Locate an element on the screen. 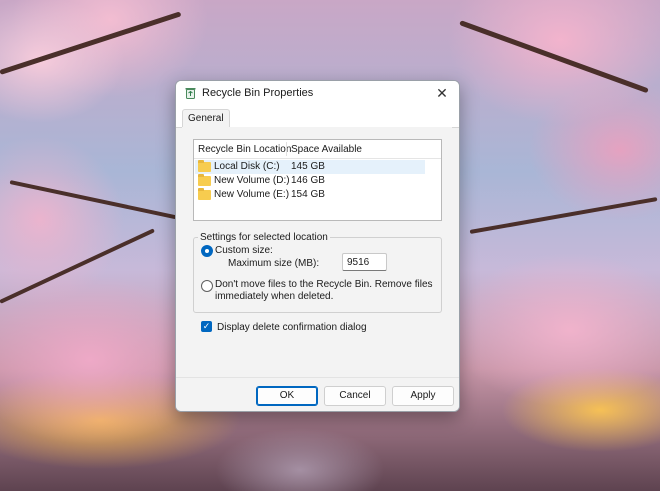  space-available: 154 GB is located at coordinates (308, 194).